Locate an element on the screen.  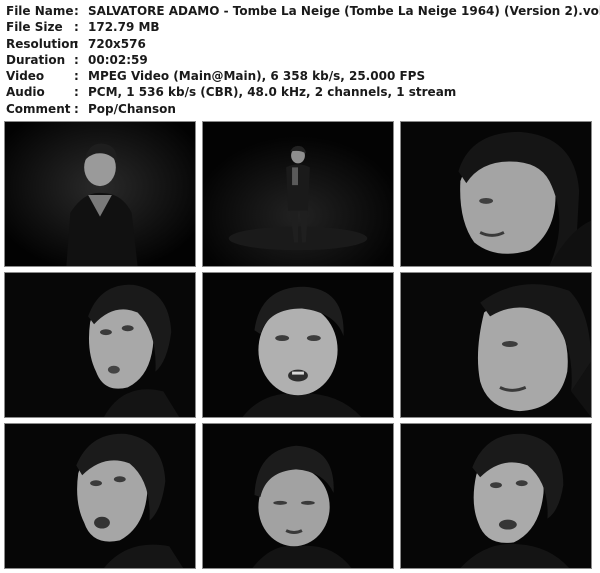
info-row-comment: Comment : Pop/Chanson is located at coordinates (303, 109).